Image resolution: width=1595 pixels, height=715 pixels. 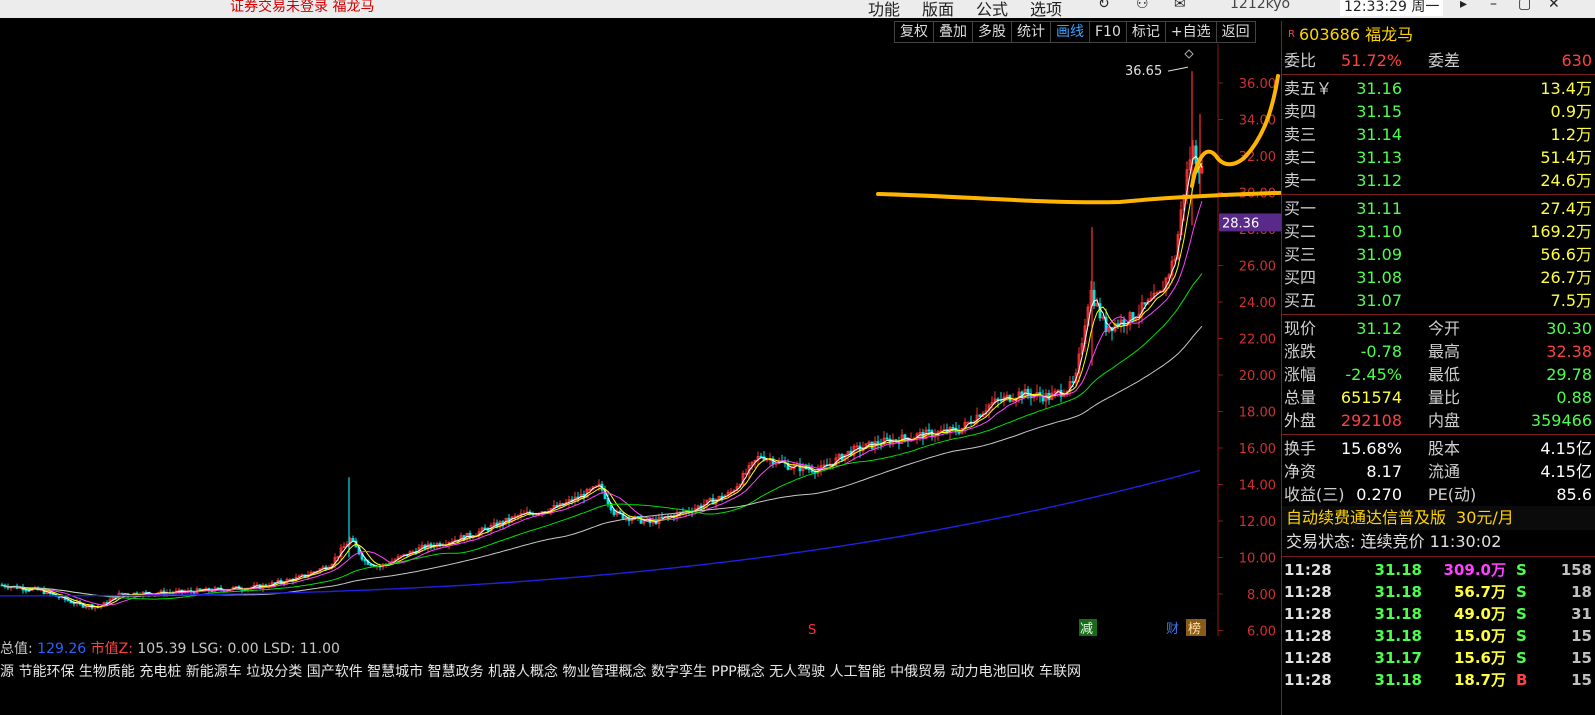 I want to click on menu-options: 选项, so click(x=1046, y=9).